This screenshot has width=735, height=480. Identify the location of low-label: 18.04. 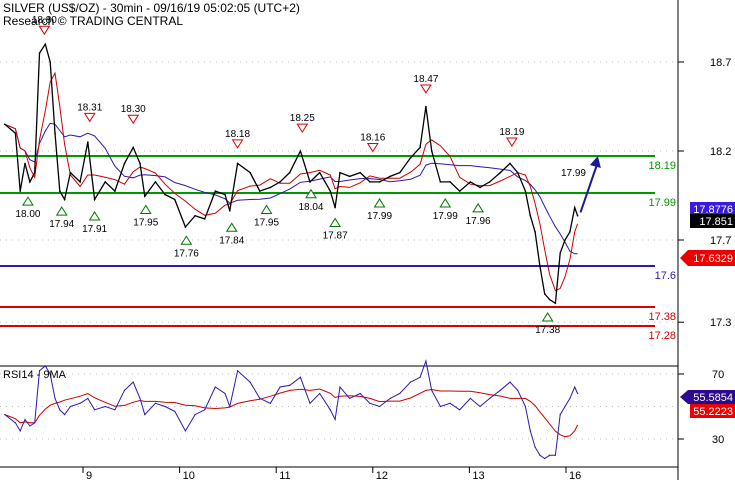
(310, 207).